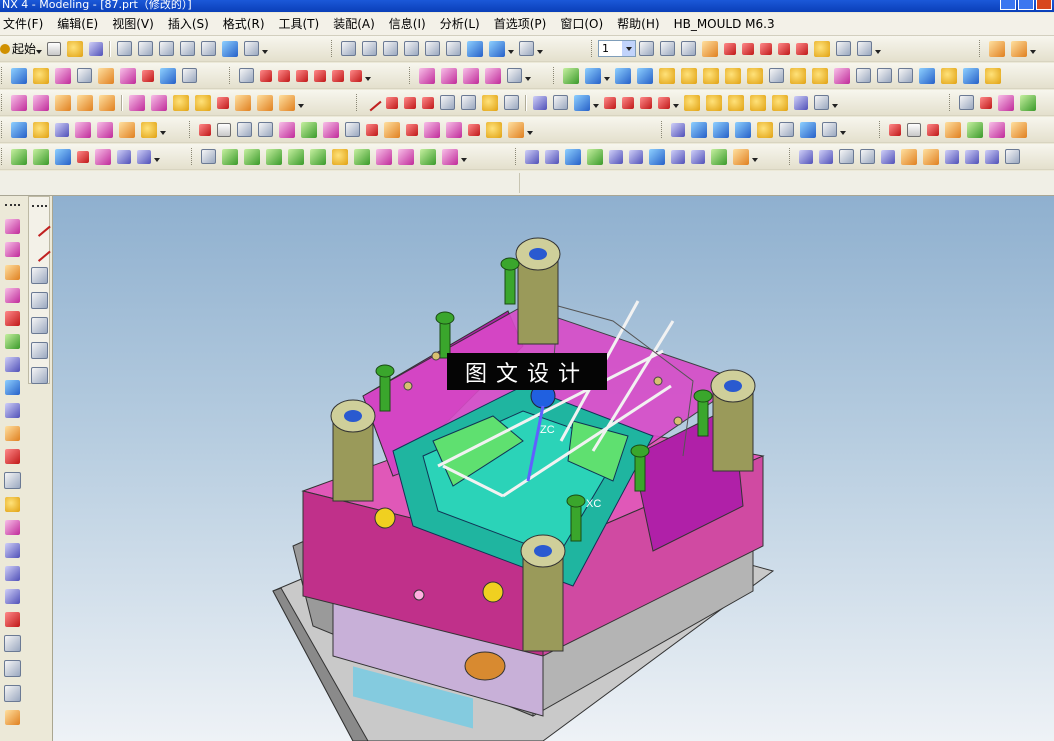 The height and width of the screenshot is (741, 1054). I want to click on through-mesh-icon, so click(41, 102).